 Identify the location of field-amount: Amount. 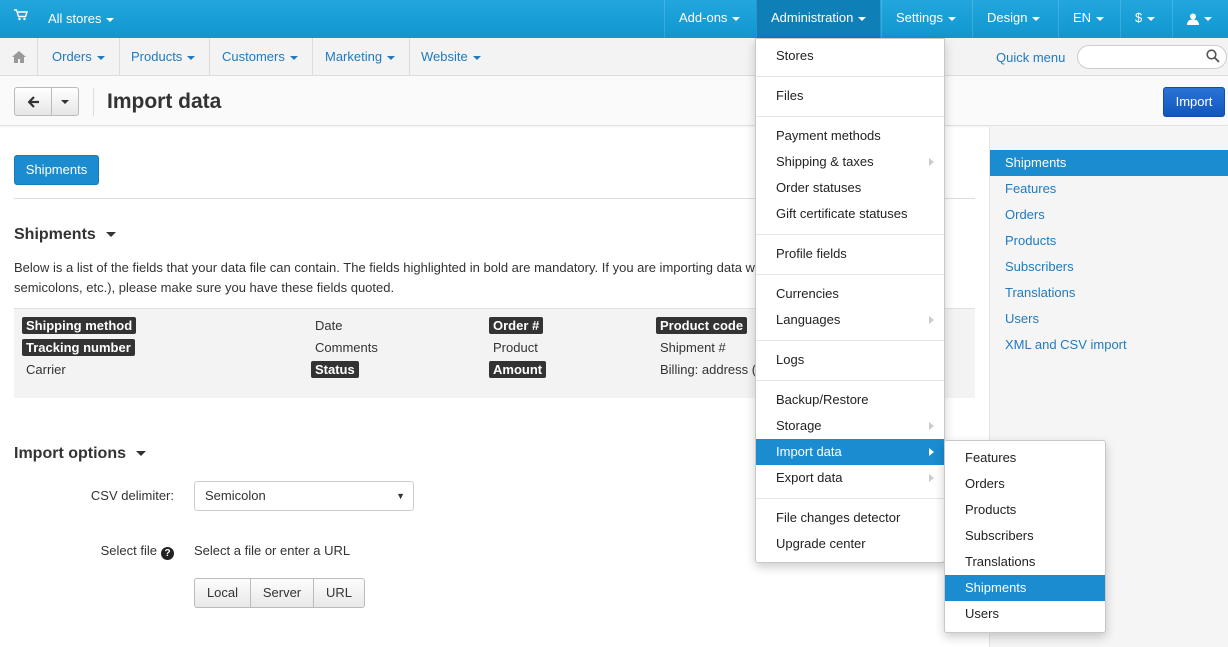
(518, 369).